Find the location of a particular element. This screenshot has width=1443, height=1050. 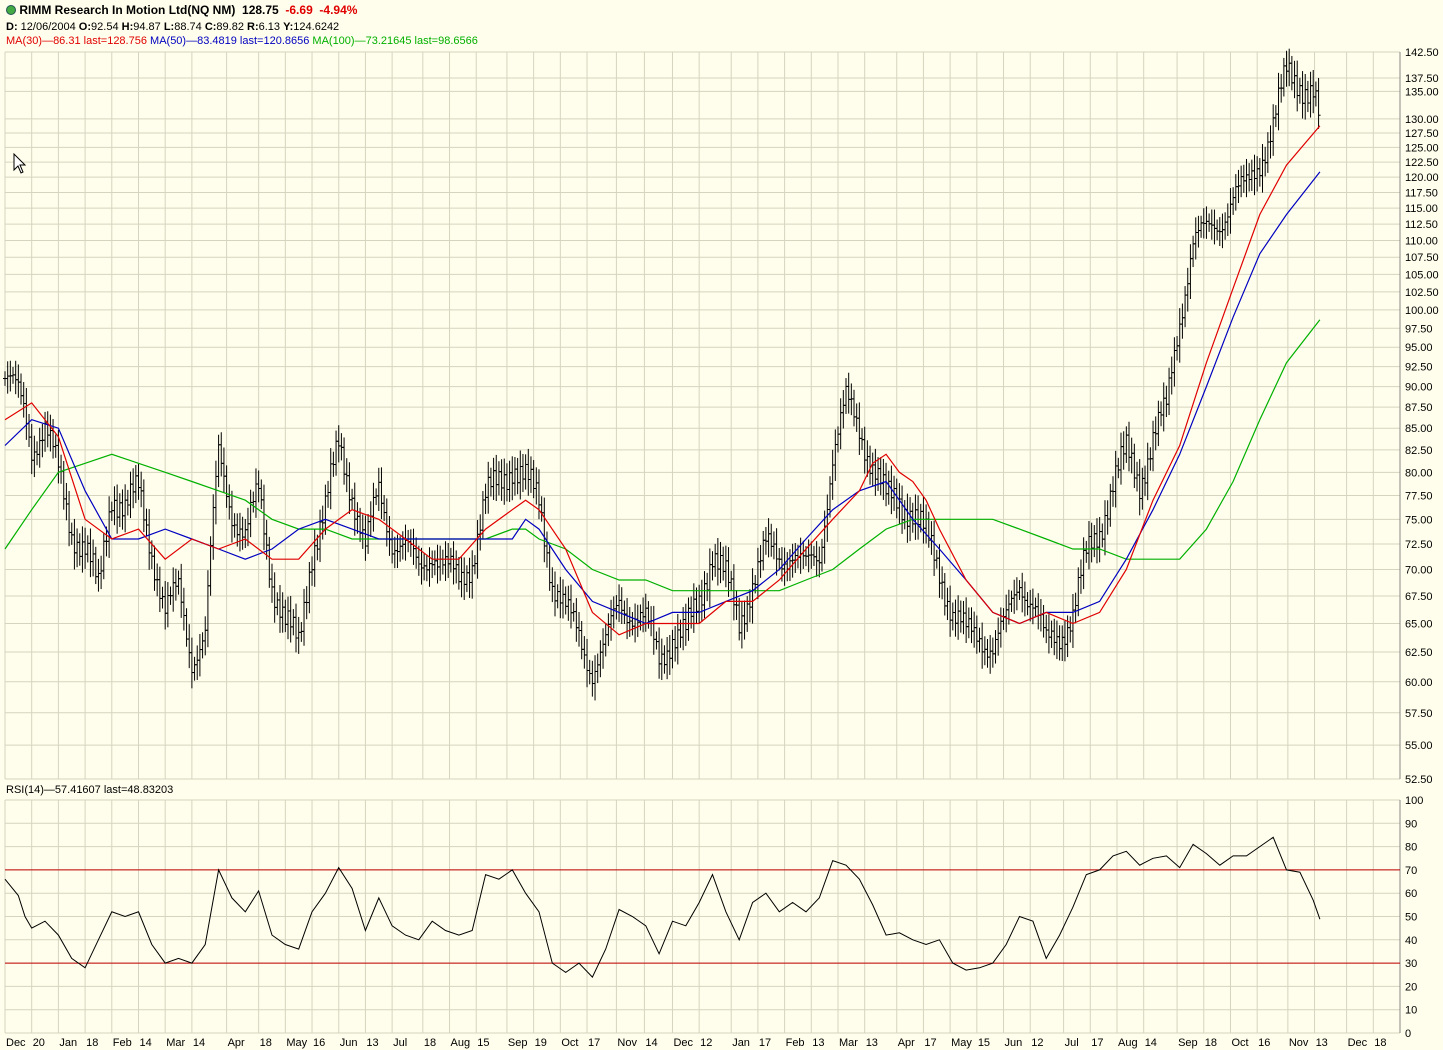

x-tick-label: 18 is located at coordinates (430, 1043).